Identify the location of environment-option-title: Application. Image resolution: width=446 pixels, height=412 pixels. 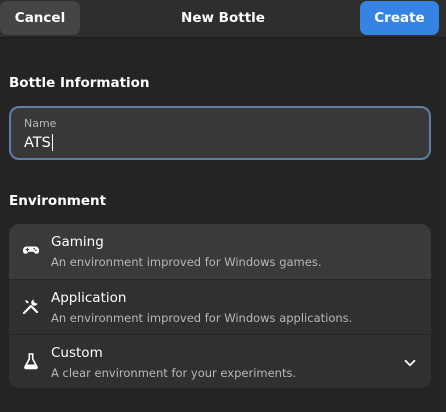
(89, 298).